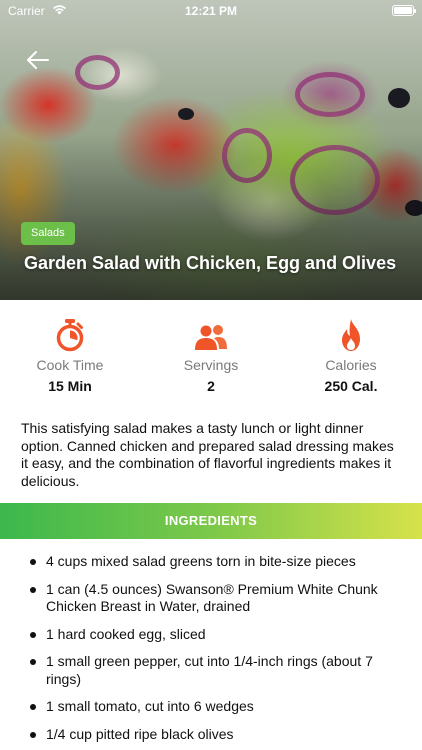 Image resolution: width=422 pixels, height=750 pixels. I want to click on servings-value: 2, so click(211, 386).